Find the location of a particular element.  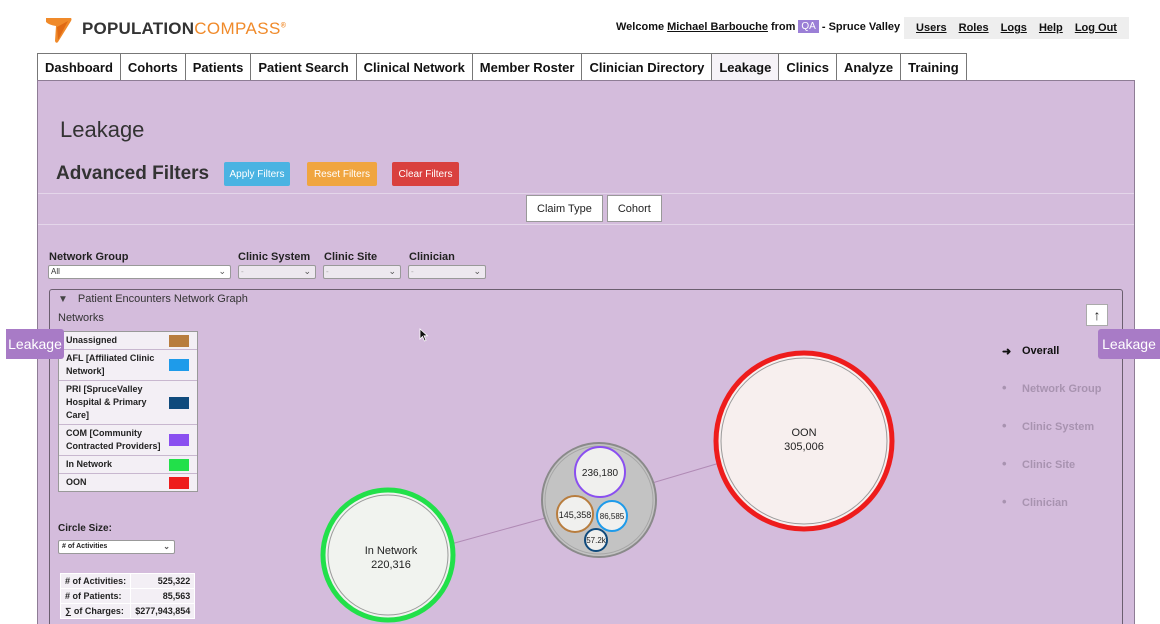

stat-value: 525,322 is located at coordinates (163, 581).